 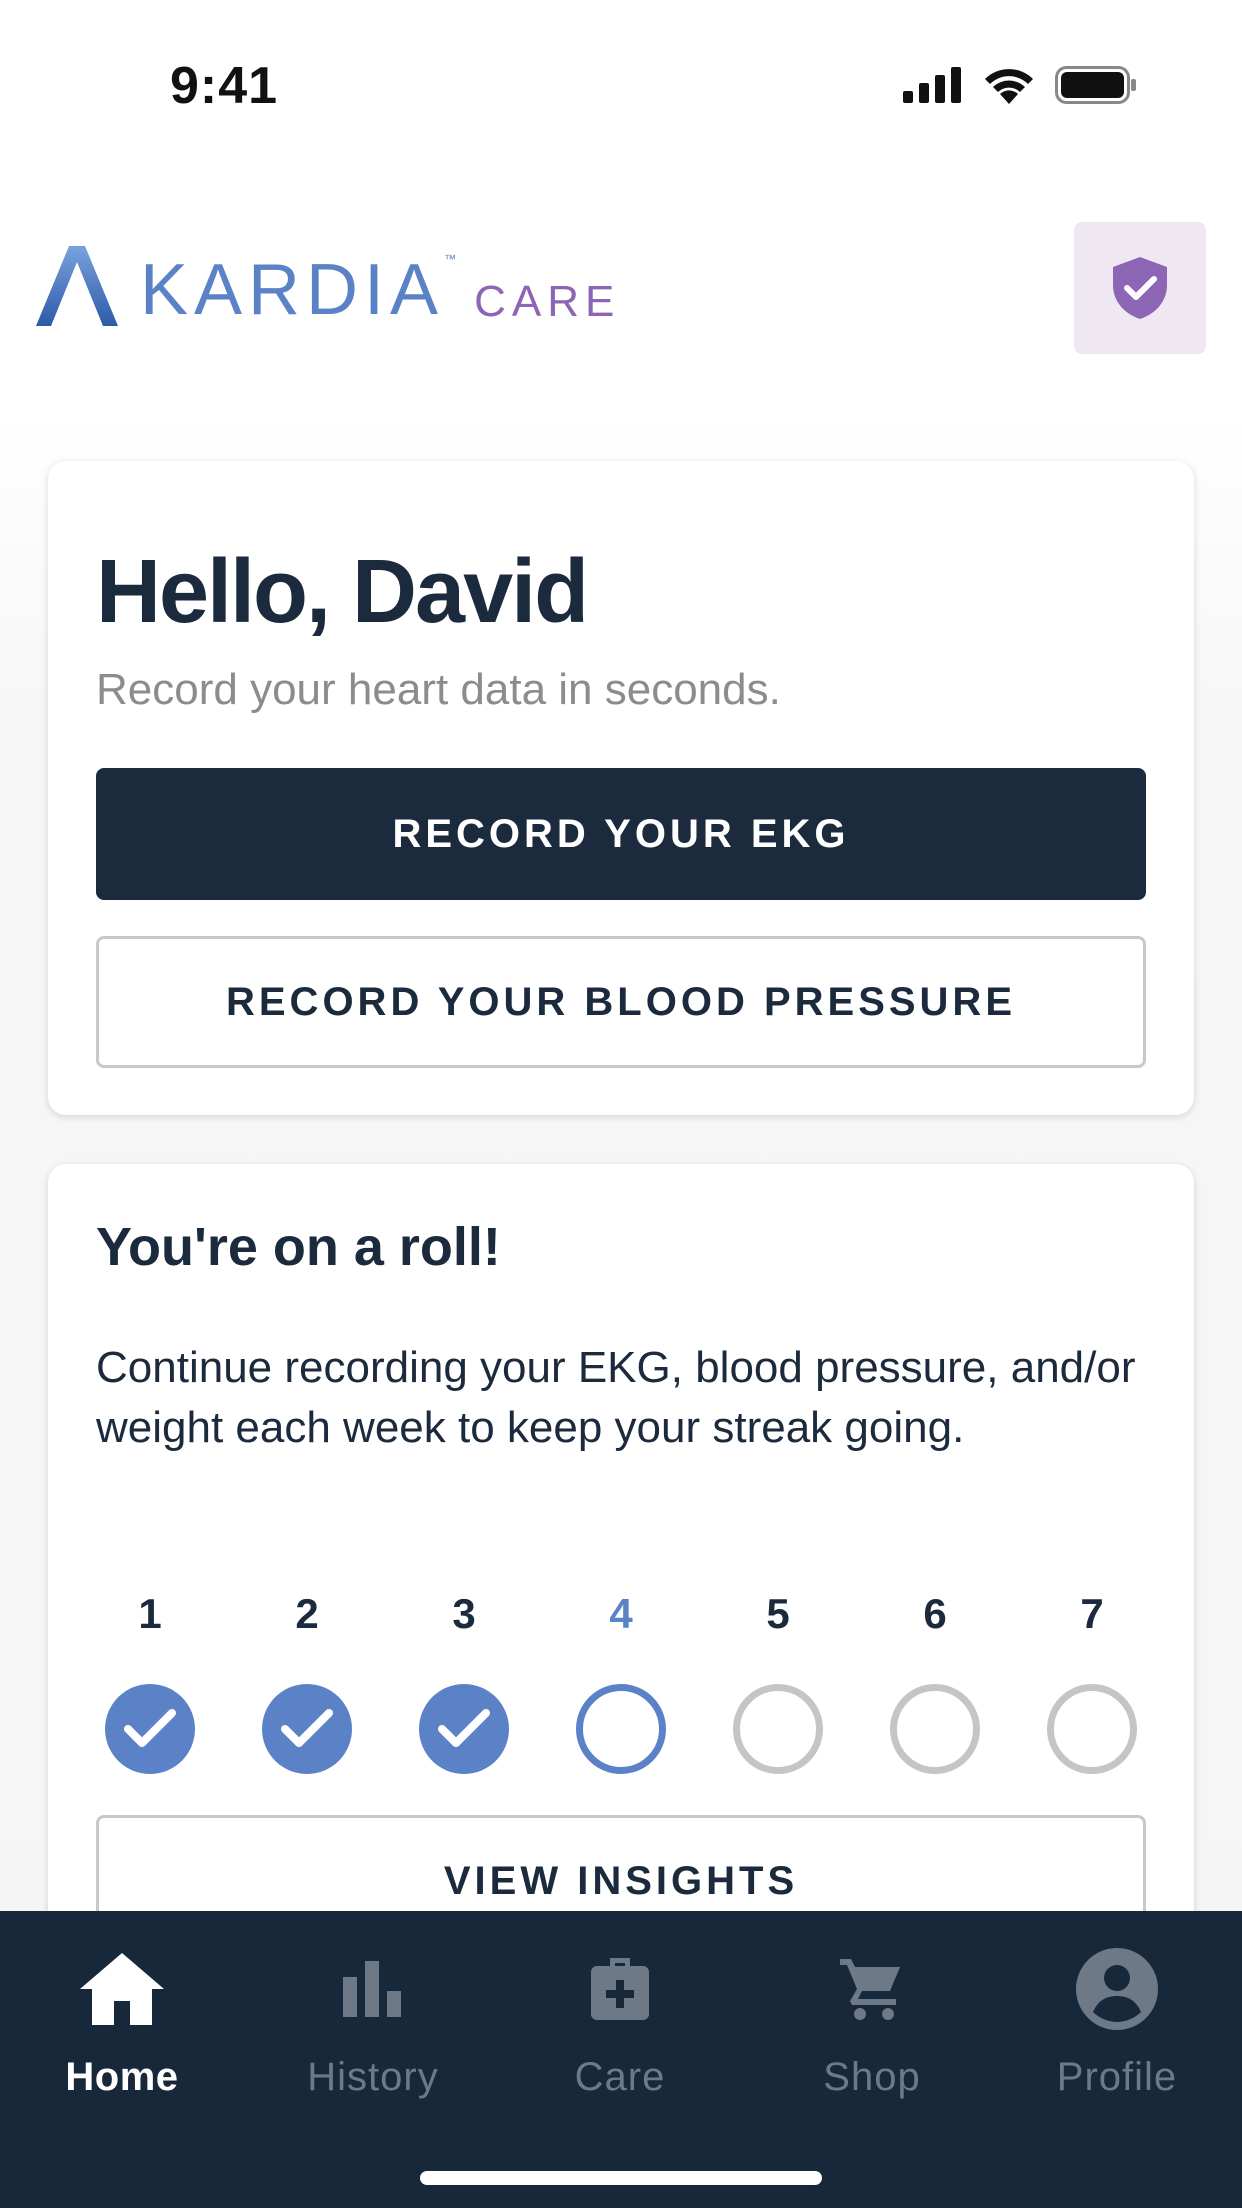 I want to click on logo-care-suffix: CARE, so click(x=547, y=301).